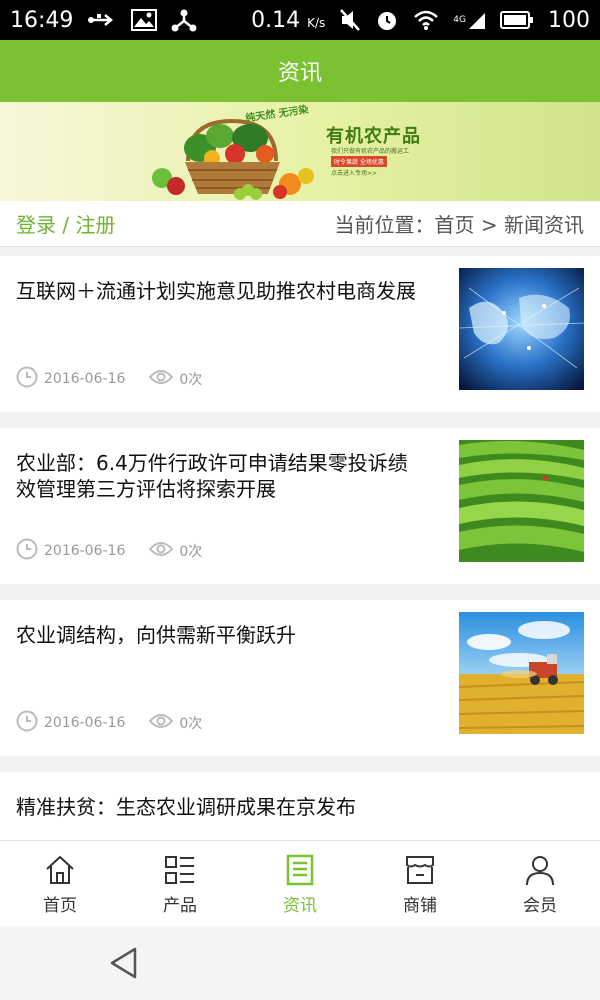 The height and width of the screenshot is (1000, 600). Describe the element at coordinates (469, 20) in the screenshot. I see `signal-icon: 4G` at that location.